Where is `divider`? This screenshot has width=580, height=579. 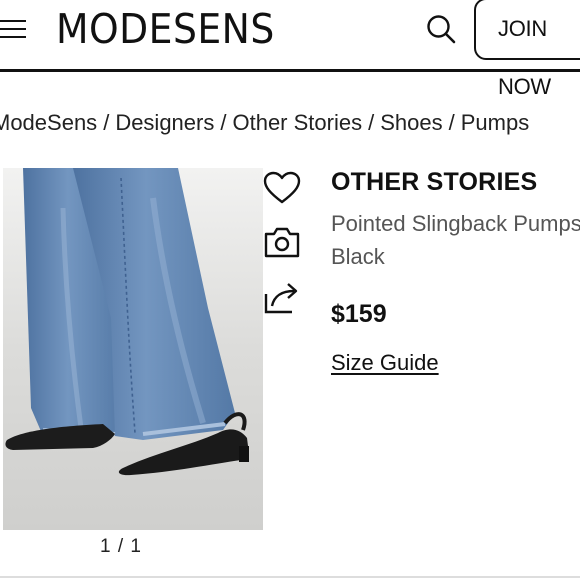 divider is located at coordinates (290, 577).